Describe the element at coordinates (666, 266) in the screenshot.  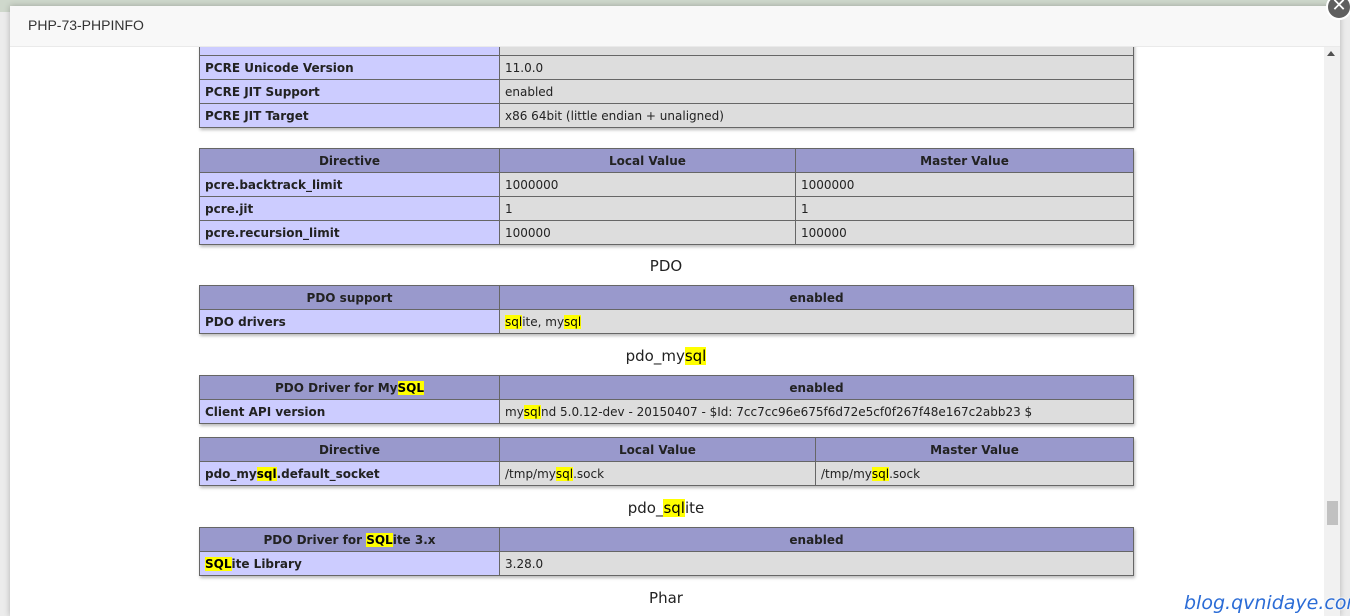
I see `section-title-pdo: PDO` at that location.